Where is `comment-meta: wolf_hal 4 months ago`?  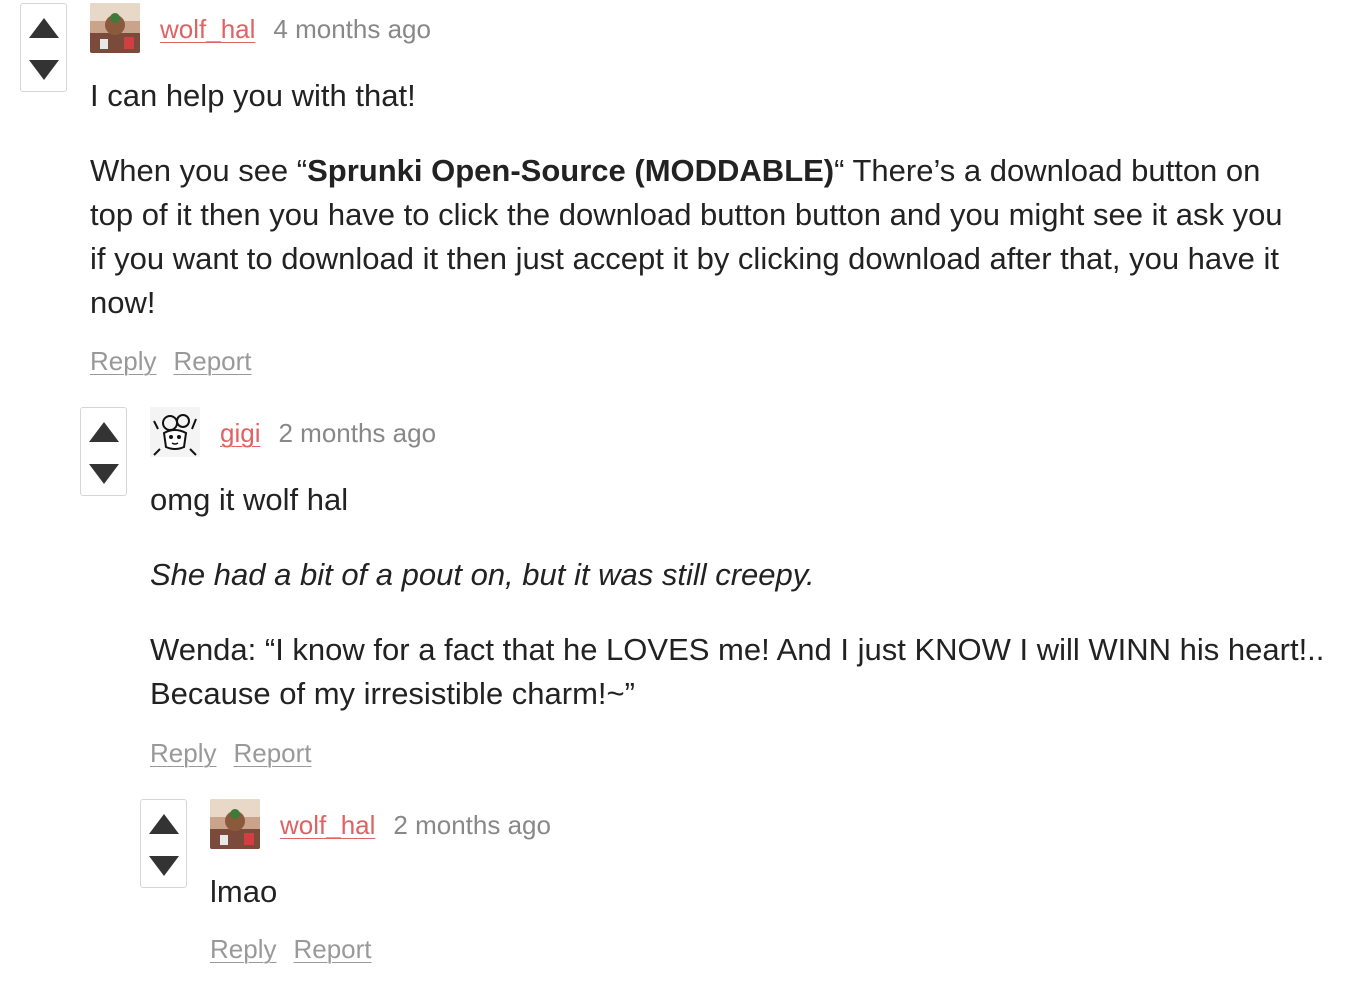 comment-meta: wolf_hal 4 months ago is located at coordinates (295, 29).